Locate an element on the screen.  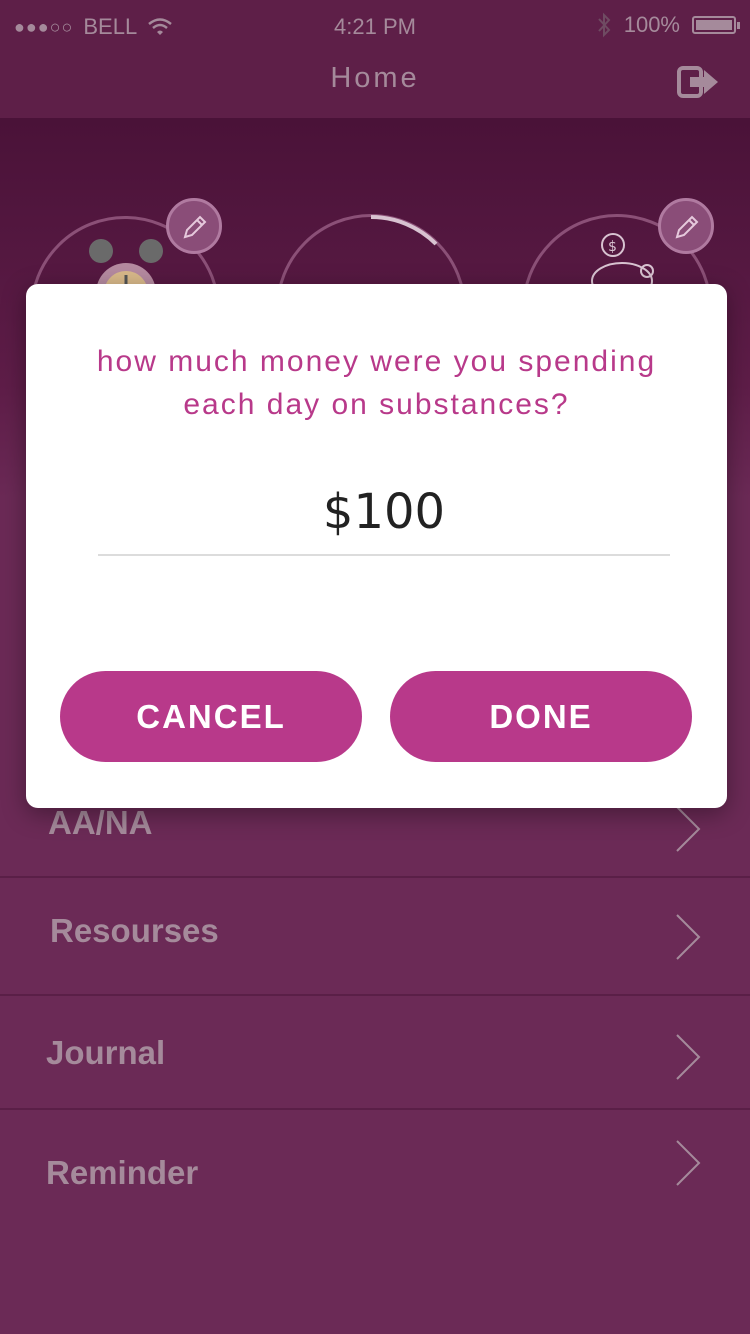
menu-item-reminder: Reminder is located at coordinates (375, 1169).